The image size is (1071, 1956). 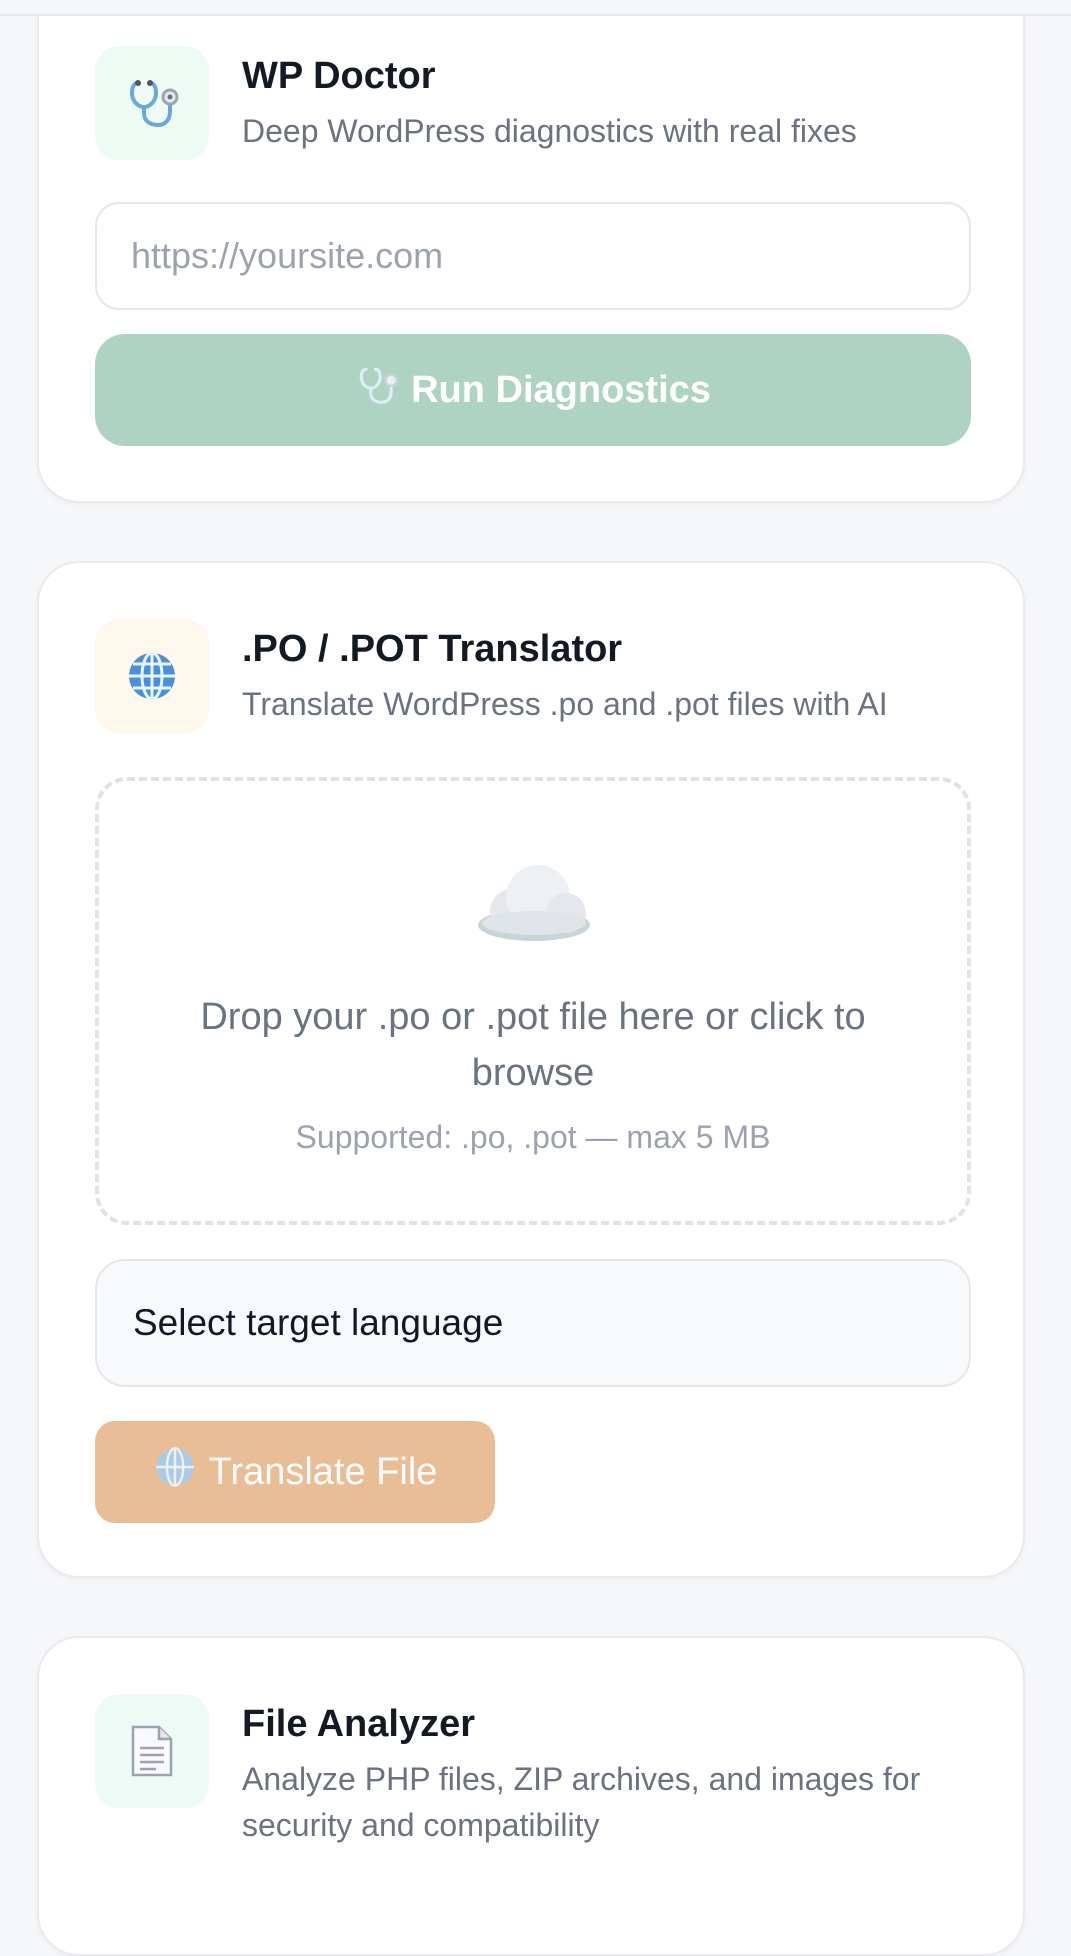 I want to click on po-translator-title: .PO / .POT Translator, so click(x=432, y=649).